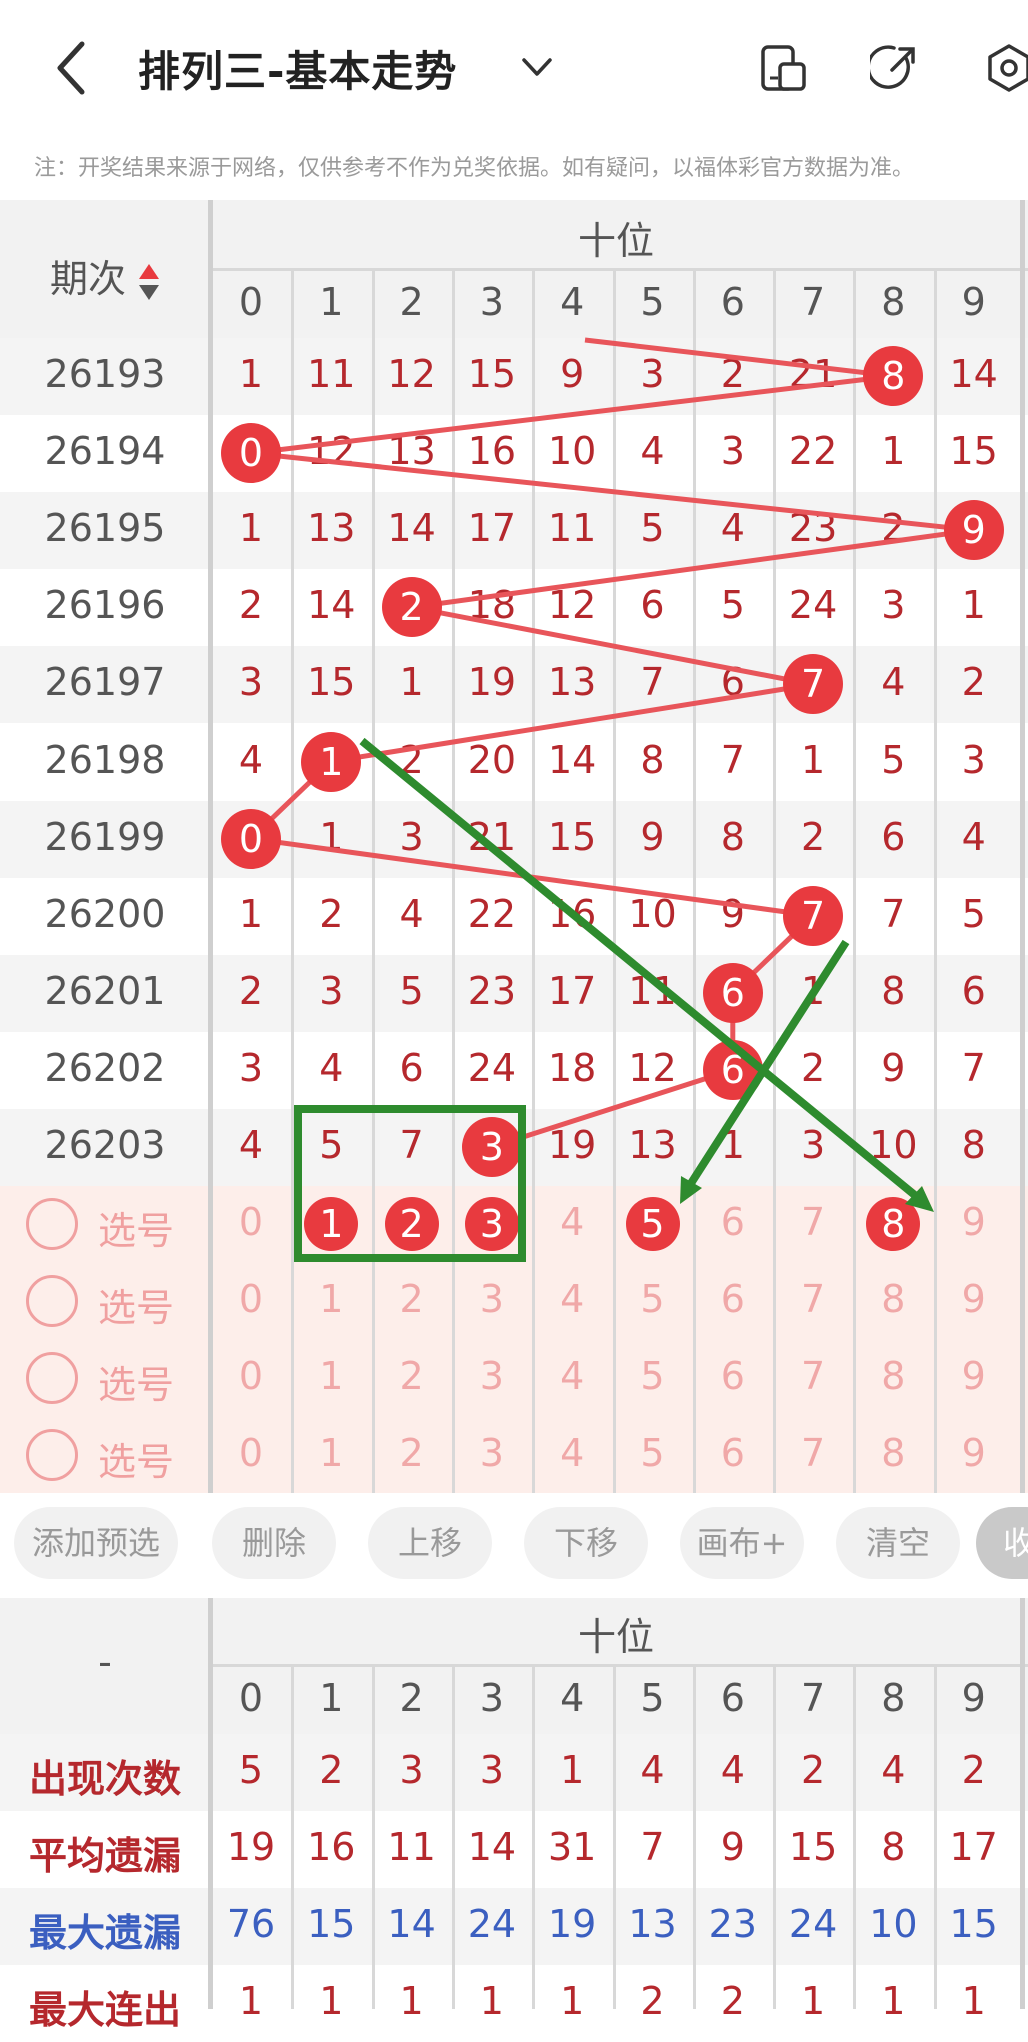 The height and width of the screenshot is (2042, 1028). I want to click on toolbar-button: 清空, so click(898, 1543).